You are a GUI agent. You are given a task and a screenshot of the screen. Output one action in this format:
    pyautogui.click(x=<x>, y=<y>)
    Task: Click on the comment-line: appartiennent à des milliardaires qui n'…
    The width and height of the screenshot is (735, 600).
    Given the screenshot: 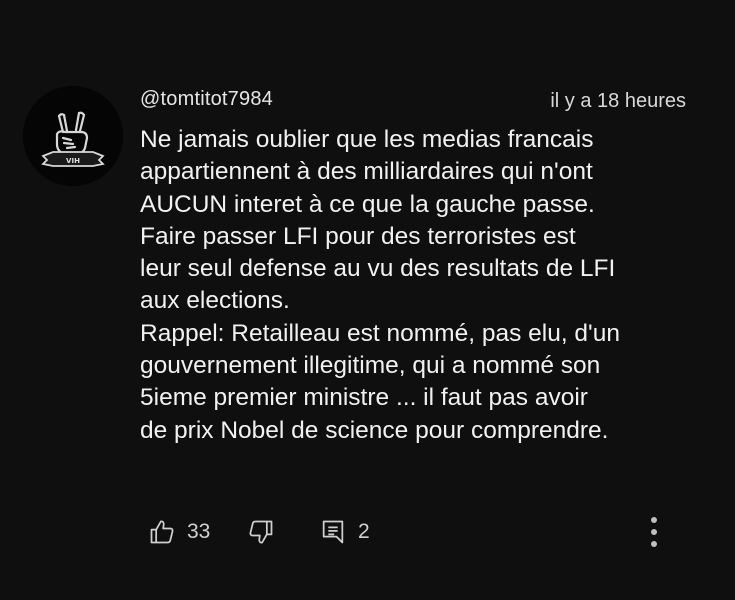 What is the action you would take?
    pyautogui.click(x=366, y=172)
    